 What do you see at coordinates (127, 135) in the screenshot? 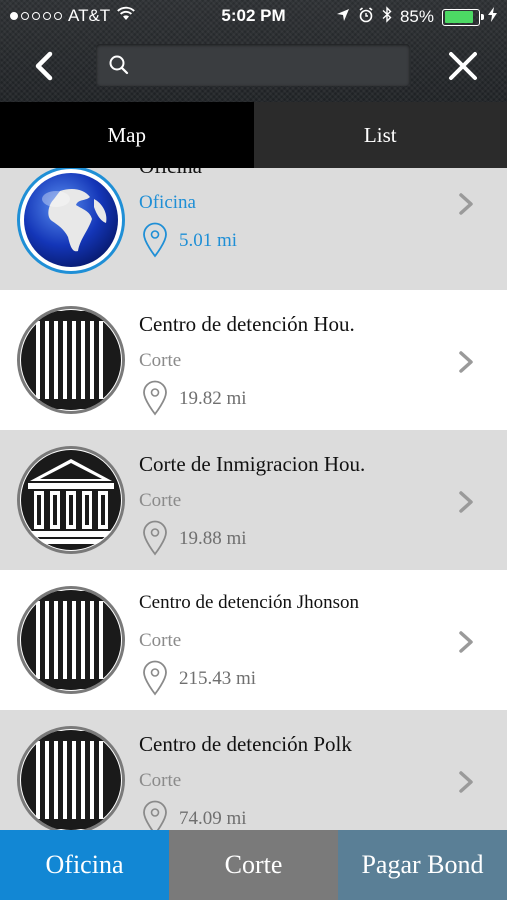
I see `tab-map: Map` at bounding box center [127, 135].